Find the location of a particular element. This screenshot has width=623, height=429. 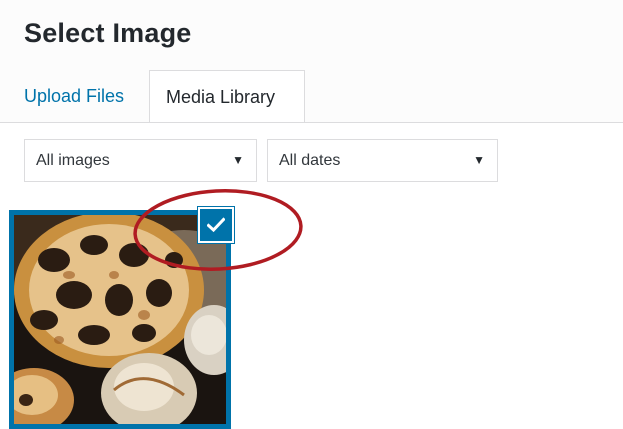

filter-date-value: All dates is located at coordinates (310, 160).